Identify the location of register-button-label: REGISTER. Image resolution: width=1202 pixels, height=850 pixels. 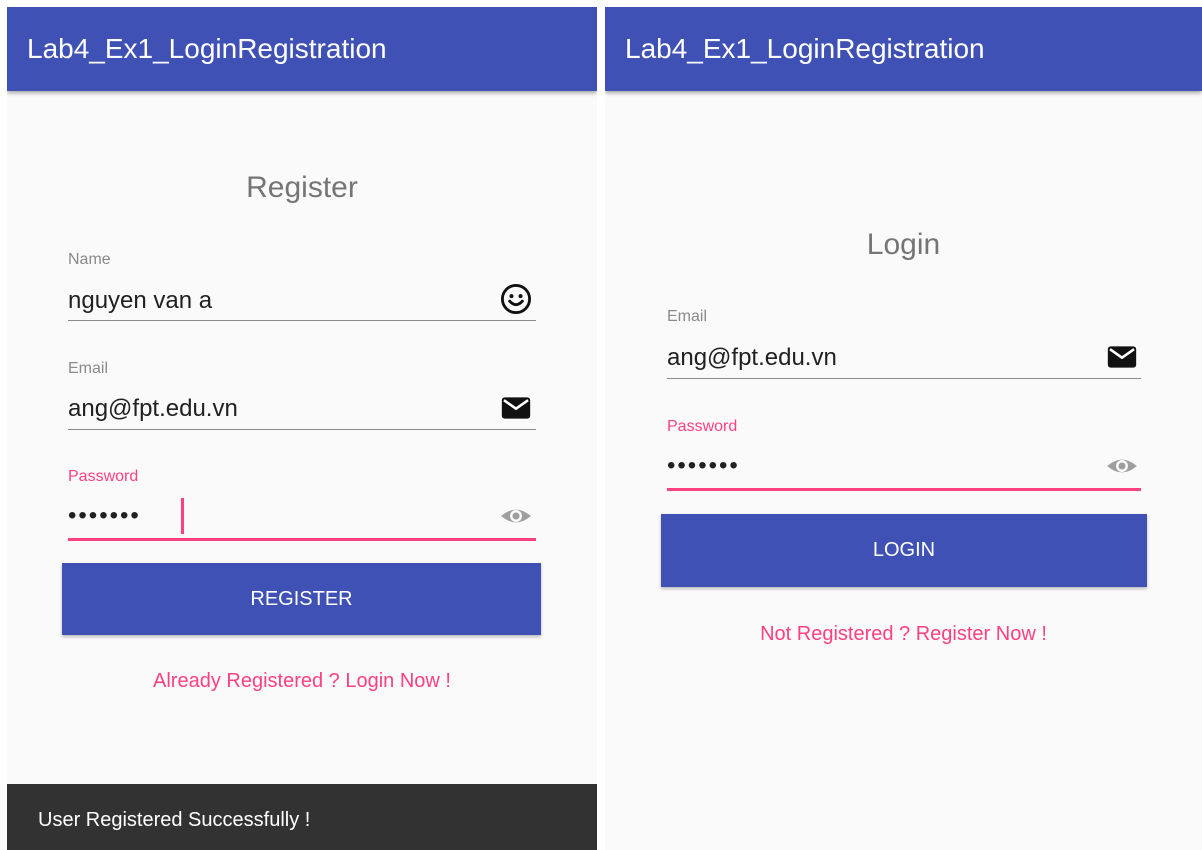
(301, 599).